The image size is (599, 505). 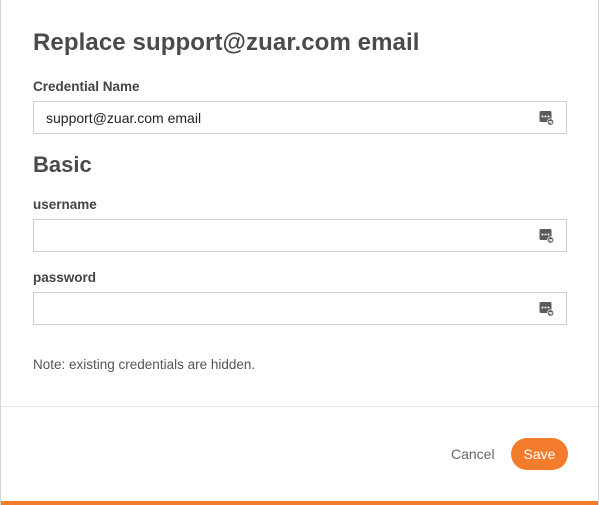 What do you see at coordinates (274, 117) in the screenshot?
I see `credential-name-input` at bounding box center [274, 117].